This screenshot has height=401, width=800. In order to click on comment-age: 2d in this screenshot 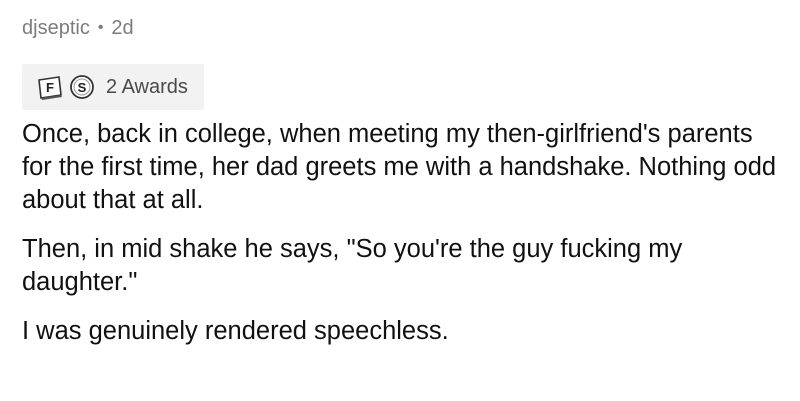, I will do `click(122, 27)`.